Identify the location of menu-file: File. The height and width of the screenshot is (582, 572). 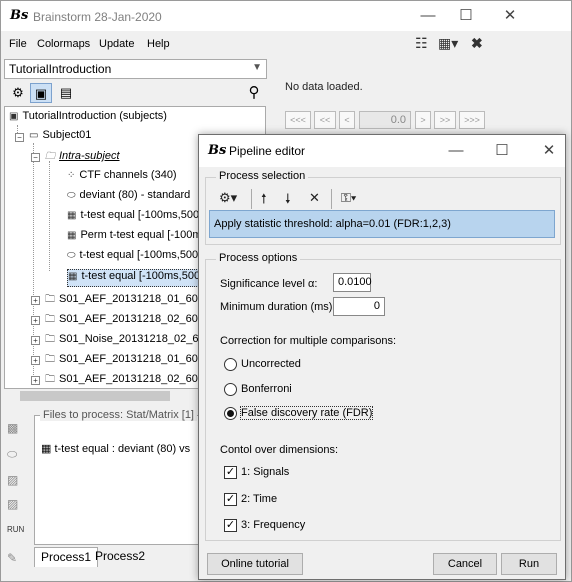
(18, 44).